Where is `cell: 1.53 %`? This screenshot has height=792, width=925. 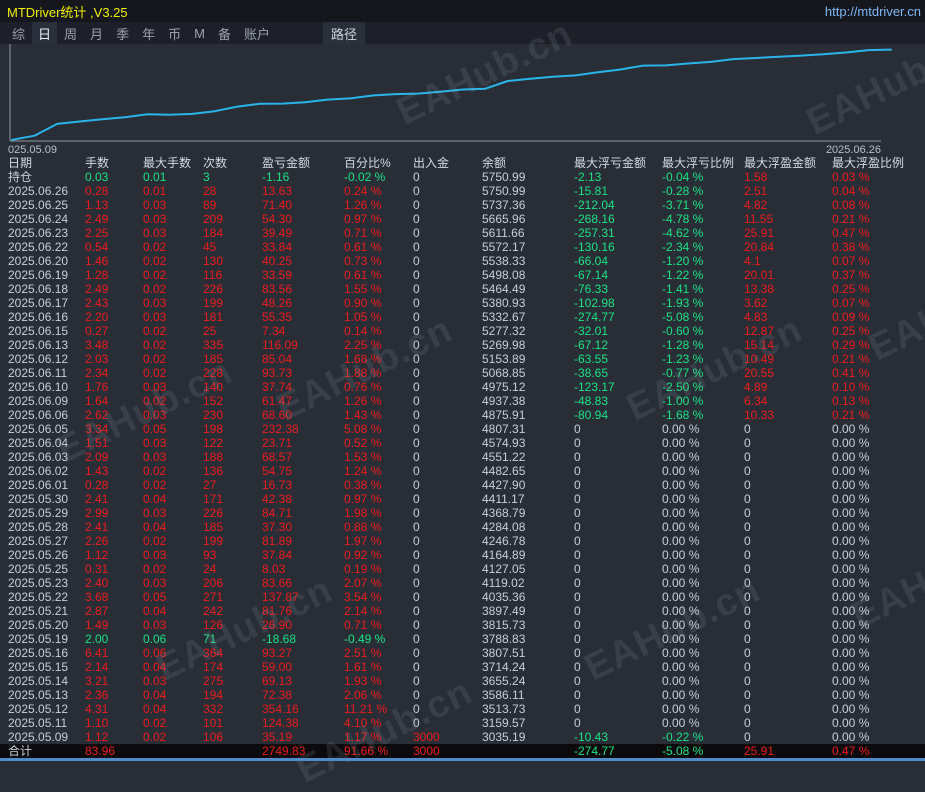 cell: 1.53 % is located at coordinates (363, 457).